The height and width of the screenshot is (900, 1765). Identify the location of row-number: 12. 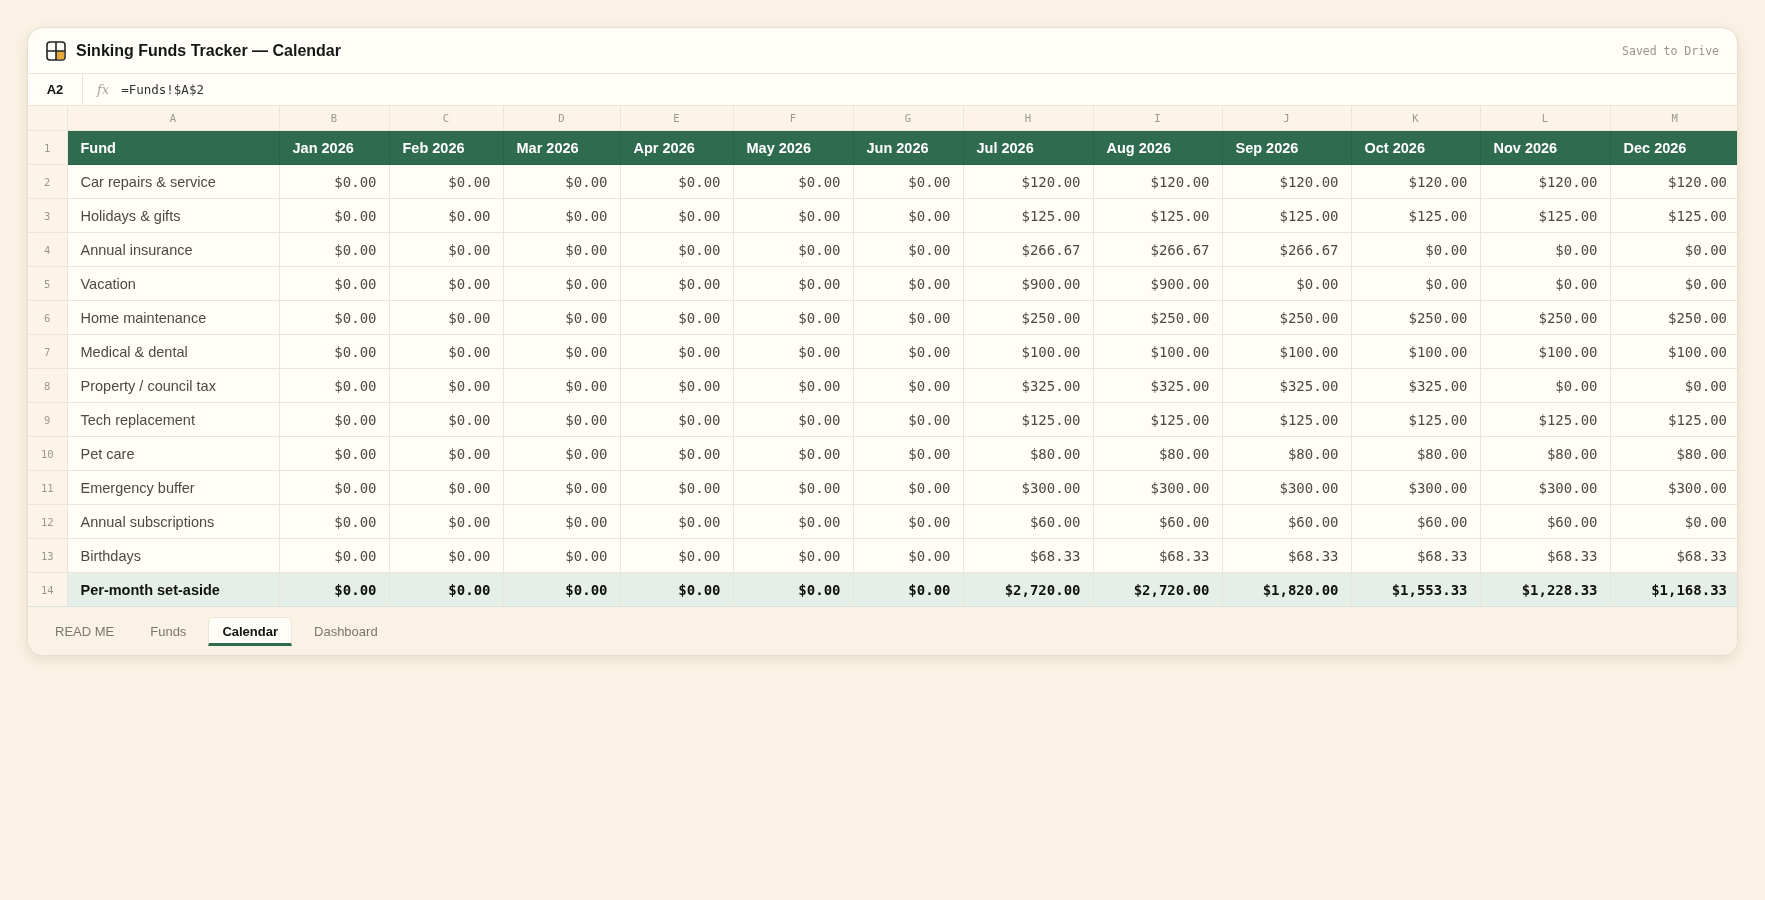
(47, 521).